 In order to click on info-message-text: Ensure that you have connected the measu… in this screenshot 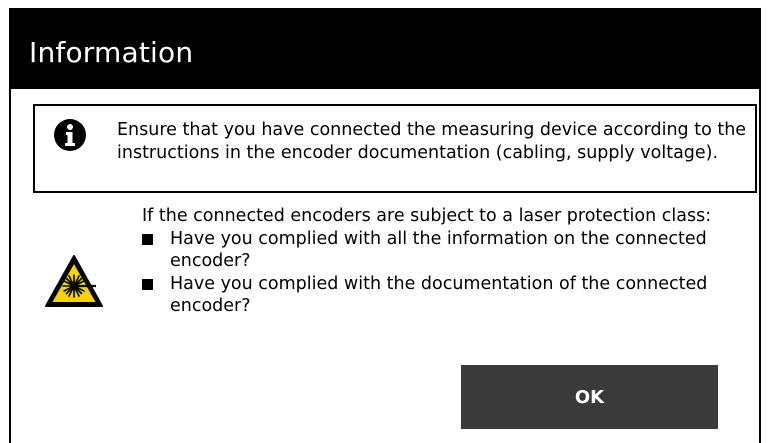, I will do `click(432, 141)`.